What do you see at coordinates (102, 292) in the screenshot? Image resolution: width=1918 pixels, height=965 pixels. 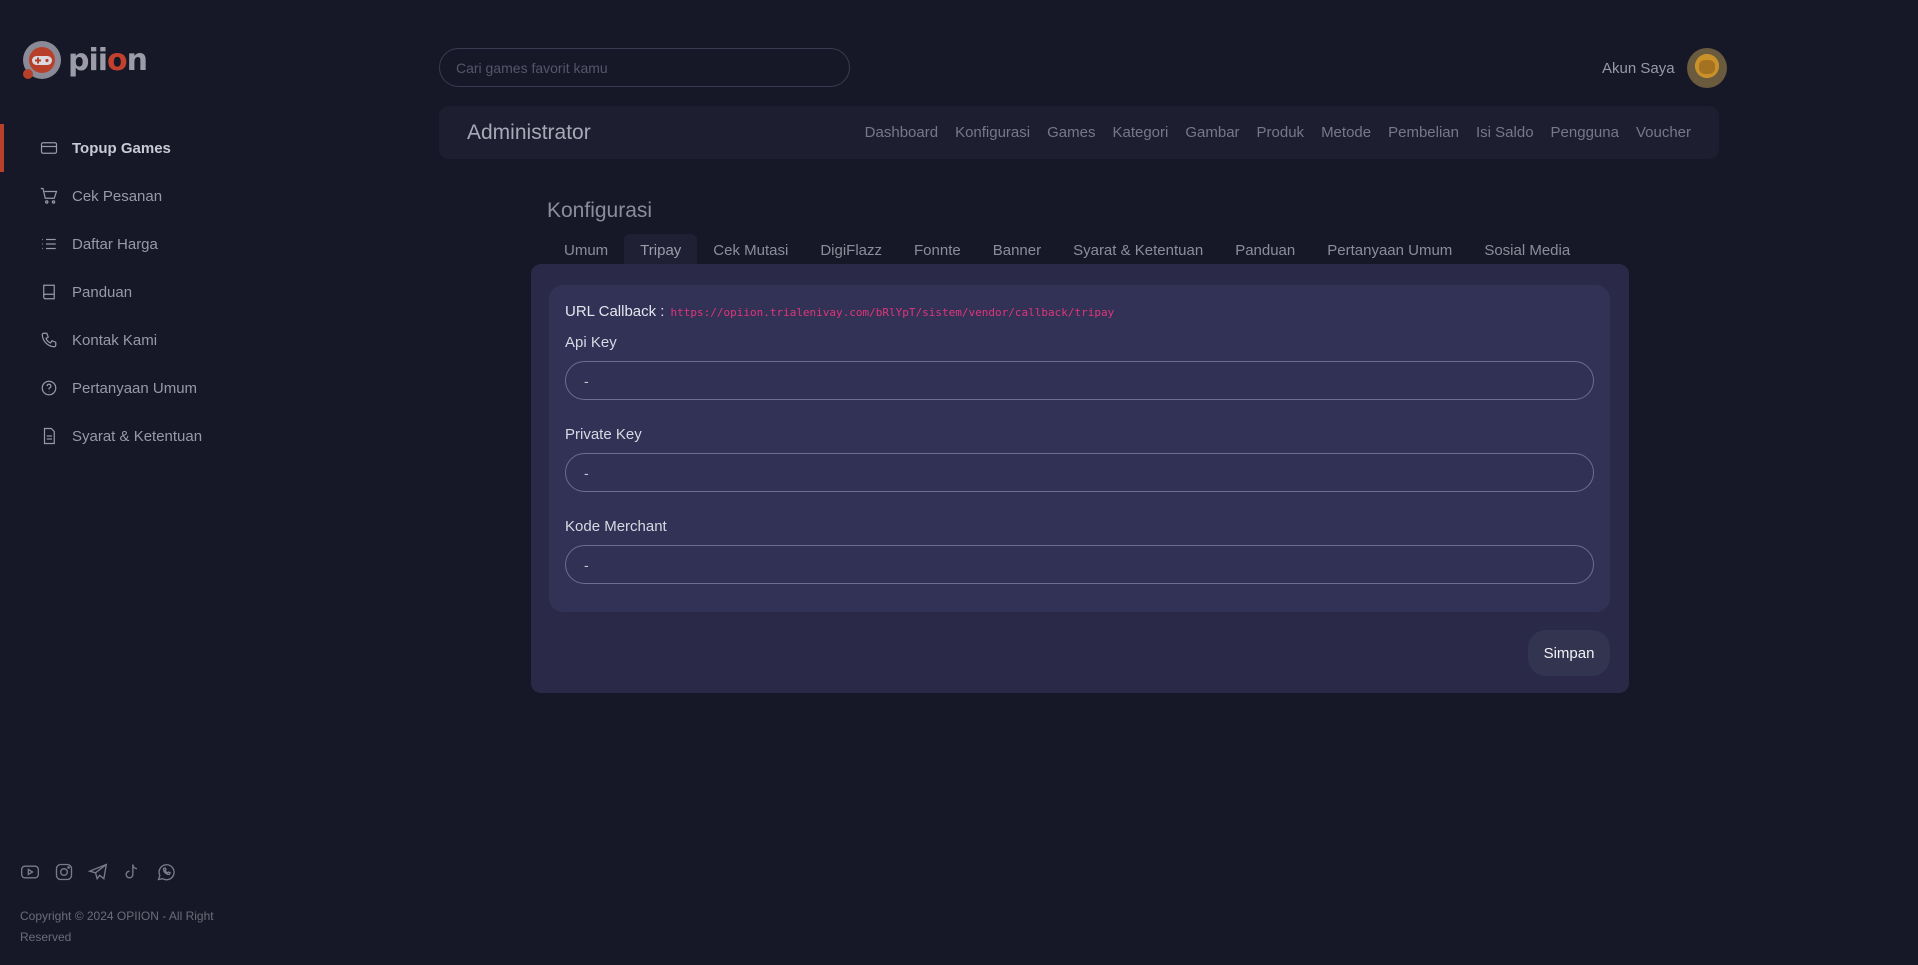 I see `sidebar-item-label: Panduan` at bounding box center [102, 292].